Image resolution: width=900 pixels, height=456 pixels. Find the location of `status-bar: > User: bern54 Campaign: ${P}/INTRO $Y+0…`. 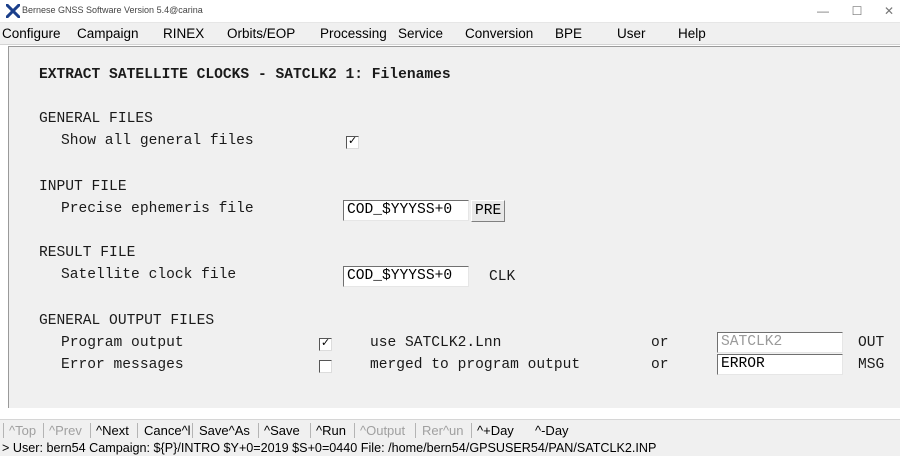

status-bar: > User: bern54 Campaign: ${P}/INTRO $Y+0… is located at coordinates (450, 448).